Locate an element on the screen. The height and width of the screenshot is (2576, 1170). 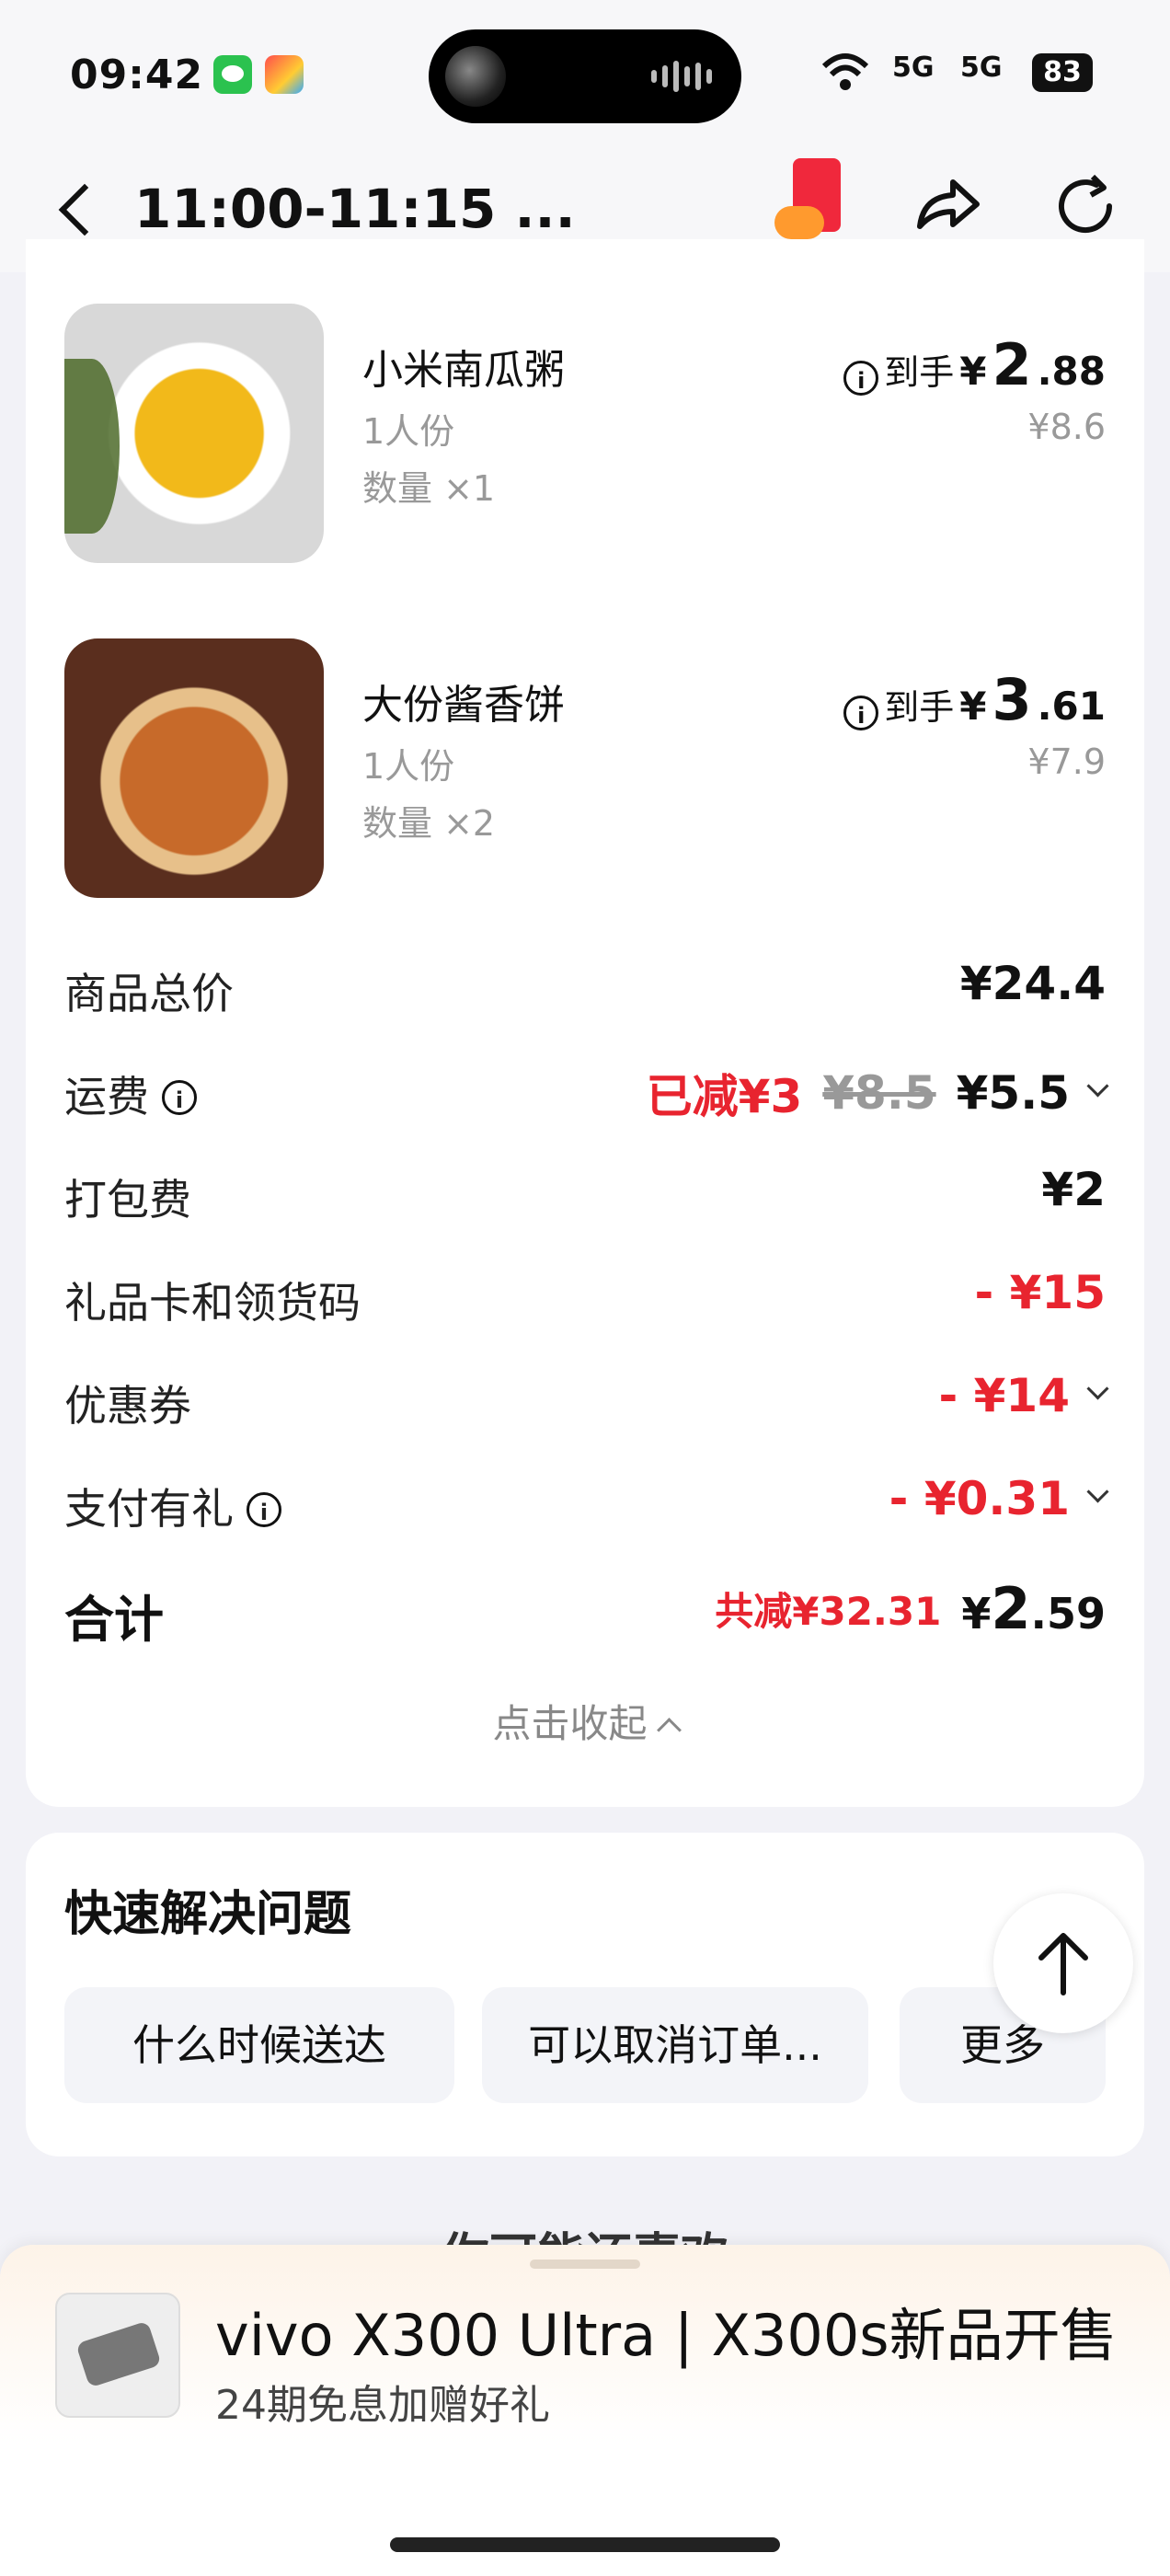
item-final-price: i 到手 ¥3.61 is located at coordinates (974, 699).